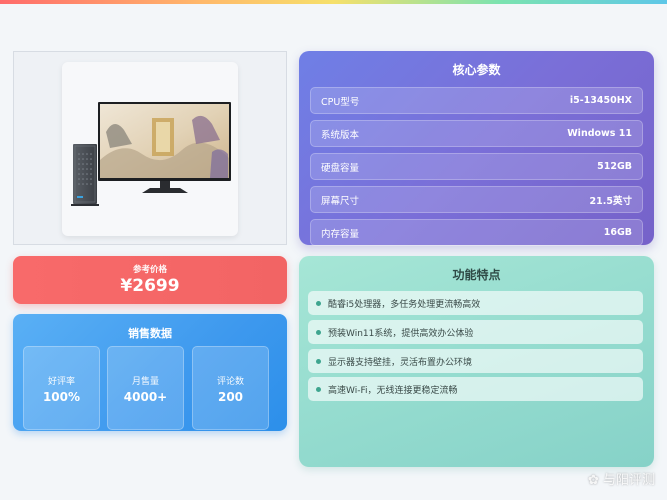  I want to click on feature-item: 酷睿i5处理器，多任务处理更流畅高效, so click(475, 303).